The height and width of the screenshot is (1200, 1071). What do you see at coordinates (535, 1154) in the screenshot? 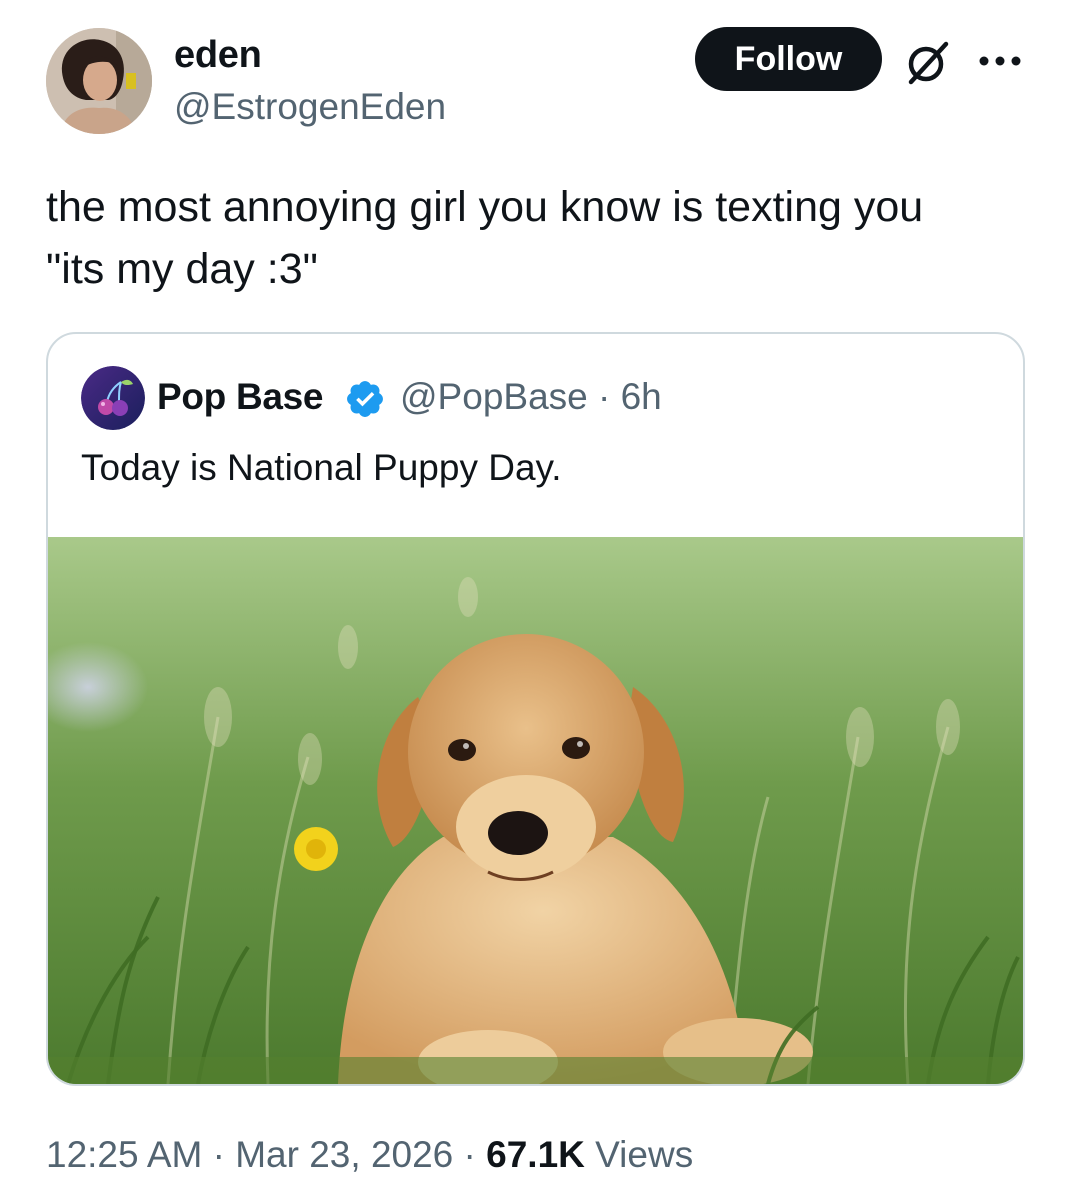
I see `views-count: 67.1K` at bounding box center [535, 1154].